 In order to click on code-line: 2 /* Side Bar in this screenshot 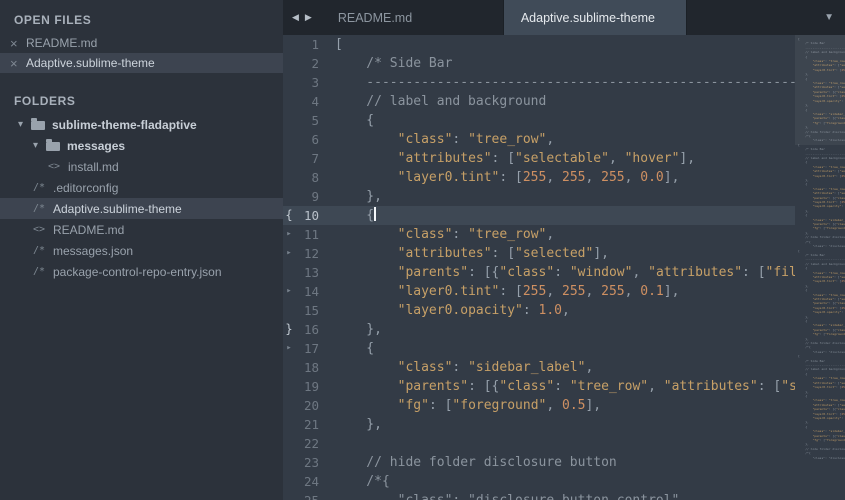, I will do `click(564, 63)`.